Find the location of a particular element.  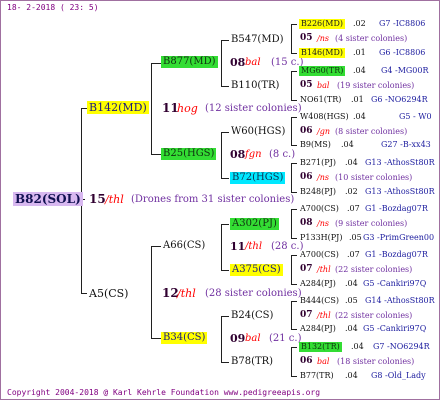

gen2-b25: B25(HGS) is located at coordinates (189, 154).